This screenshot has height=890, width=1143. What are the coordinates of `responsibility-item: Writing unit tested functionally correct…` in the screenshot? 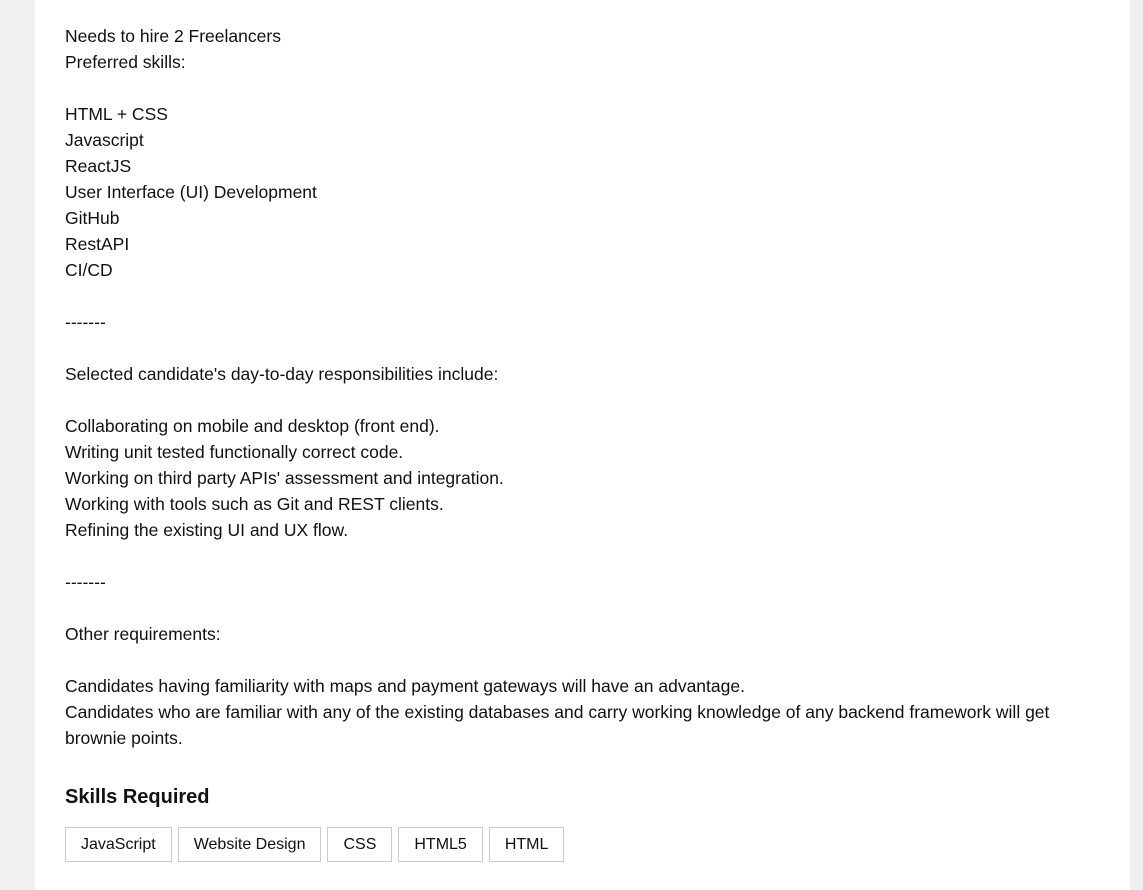 It's located at (234, 452).